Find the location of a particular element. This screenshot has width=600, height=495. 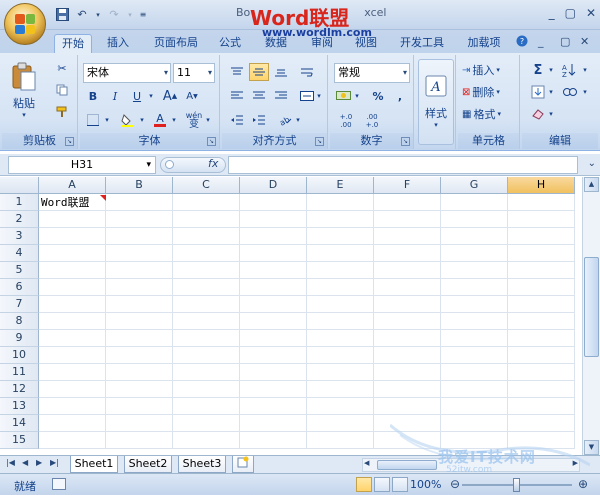

zoom-slider-thumb is located at coordinates (516, 485).